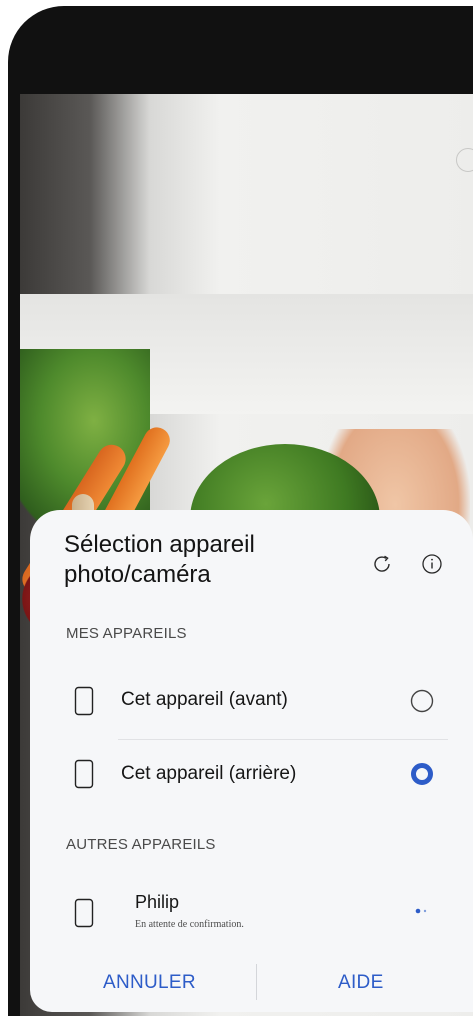  I want to click on info-icon, so click(432, 564).